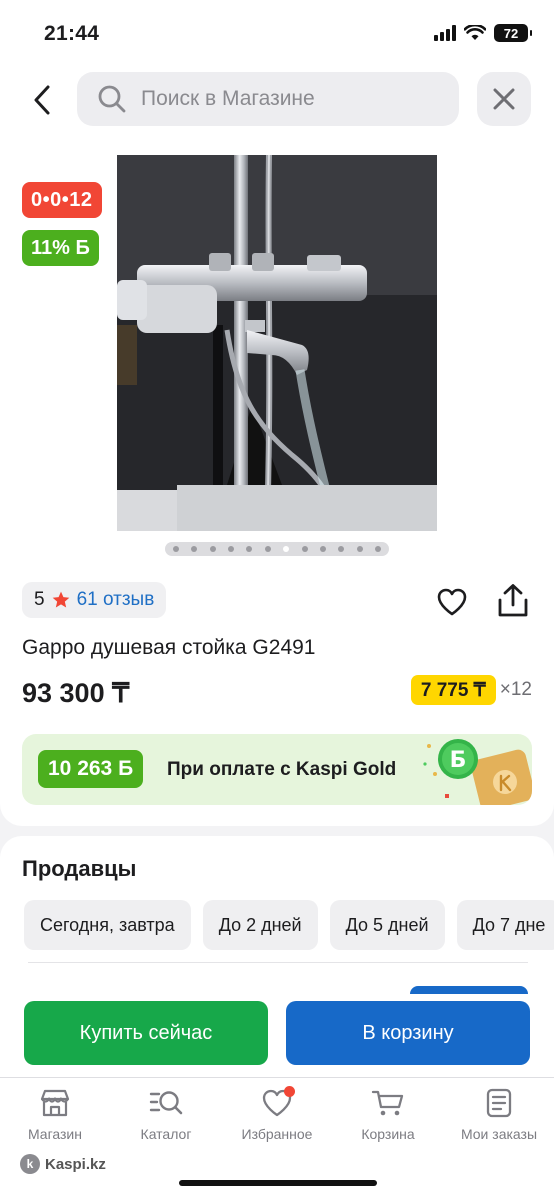 The width and height of the screenshot is (554, 1200). I want to click on search-icon, so click(112, 99).